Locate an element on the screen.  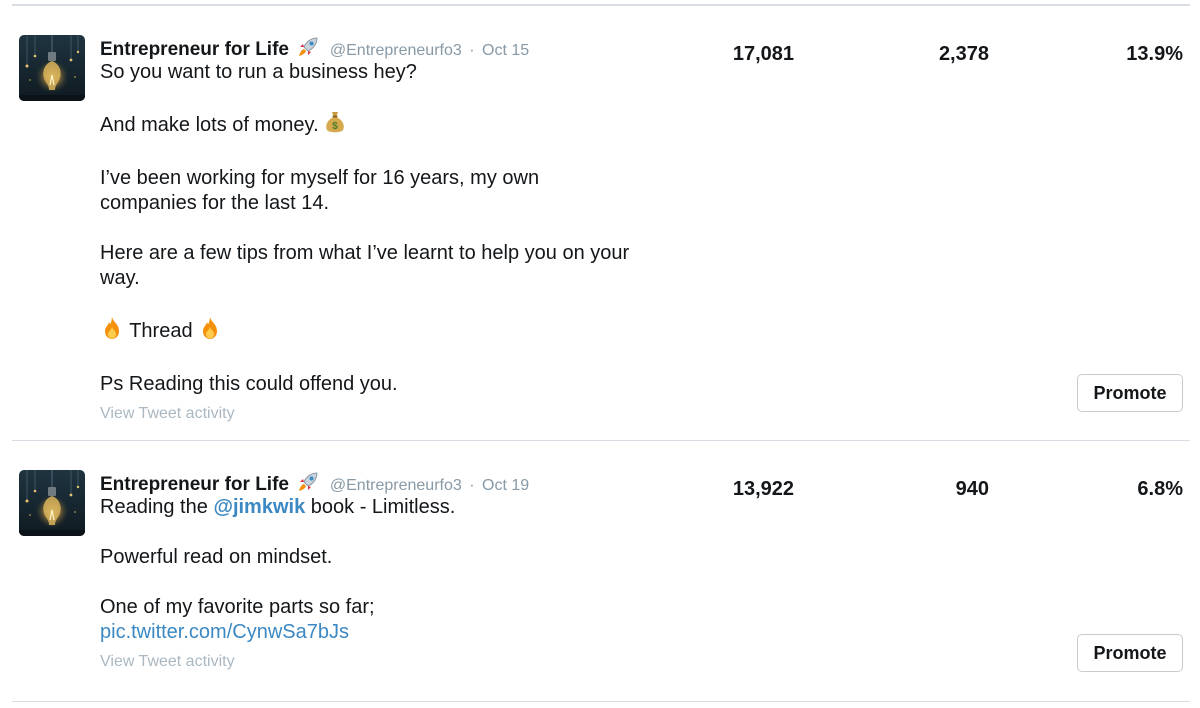
money-bag-icon: $ is located at coordinates (335, 125).